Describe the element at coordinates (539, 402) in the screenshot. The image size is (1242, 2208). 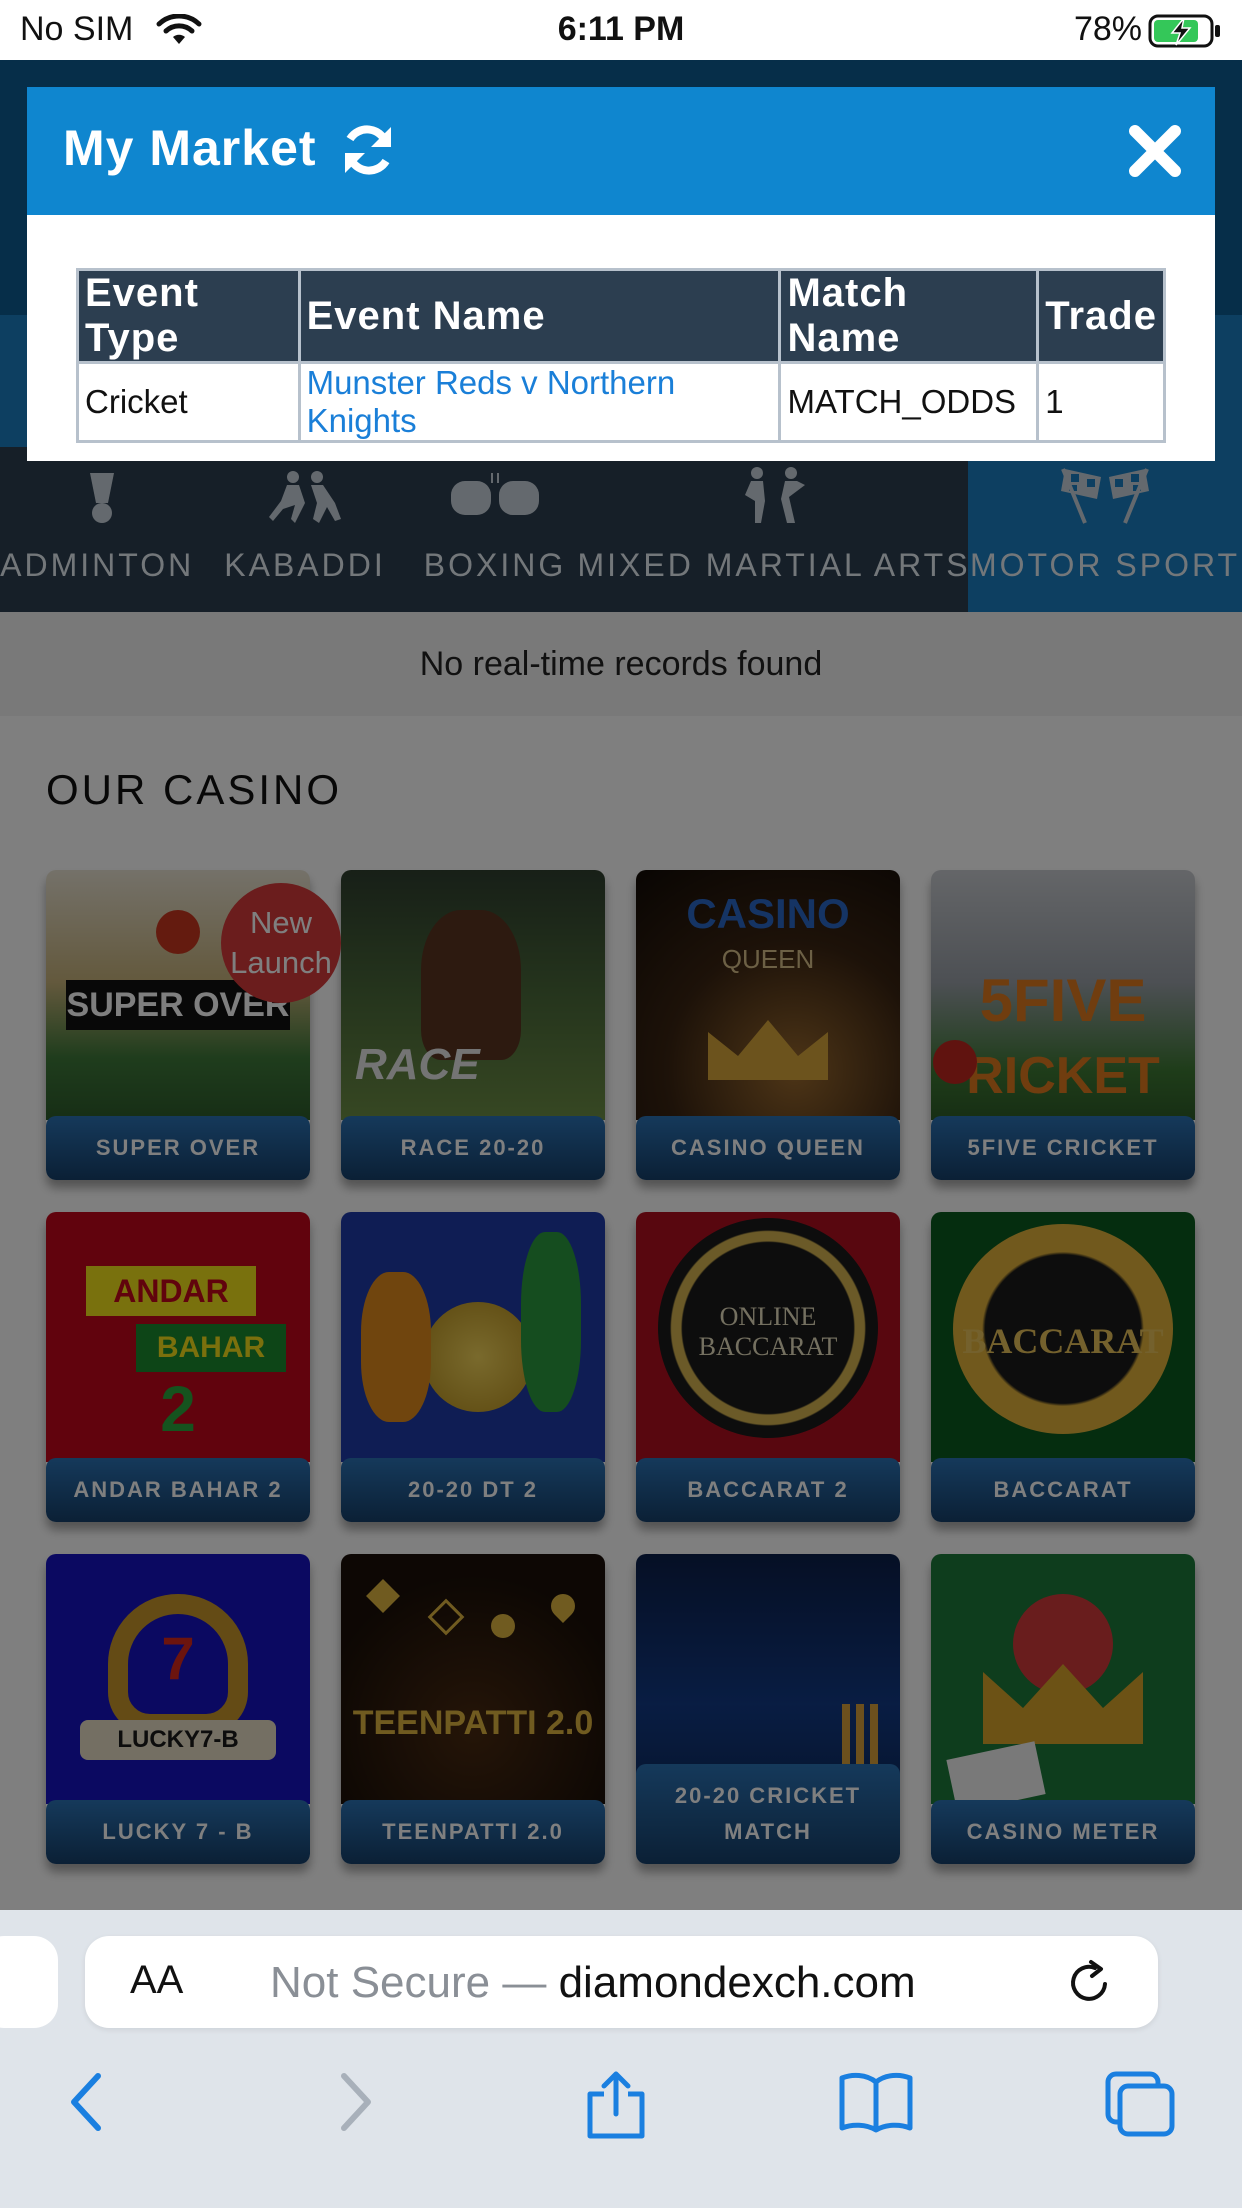
I see `event-name-link: Munster Reds v Northern Knights` at that location.